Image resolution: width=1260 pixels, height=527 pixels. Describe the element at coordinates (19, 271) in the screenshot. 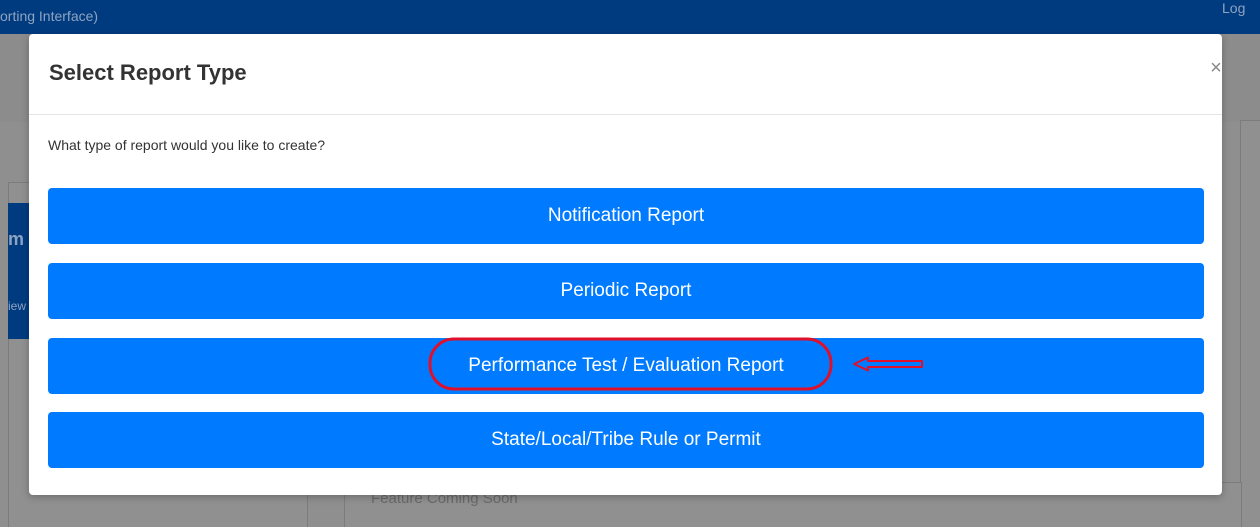

I see `background-summary-card: m iew` at that location.